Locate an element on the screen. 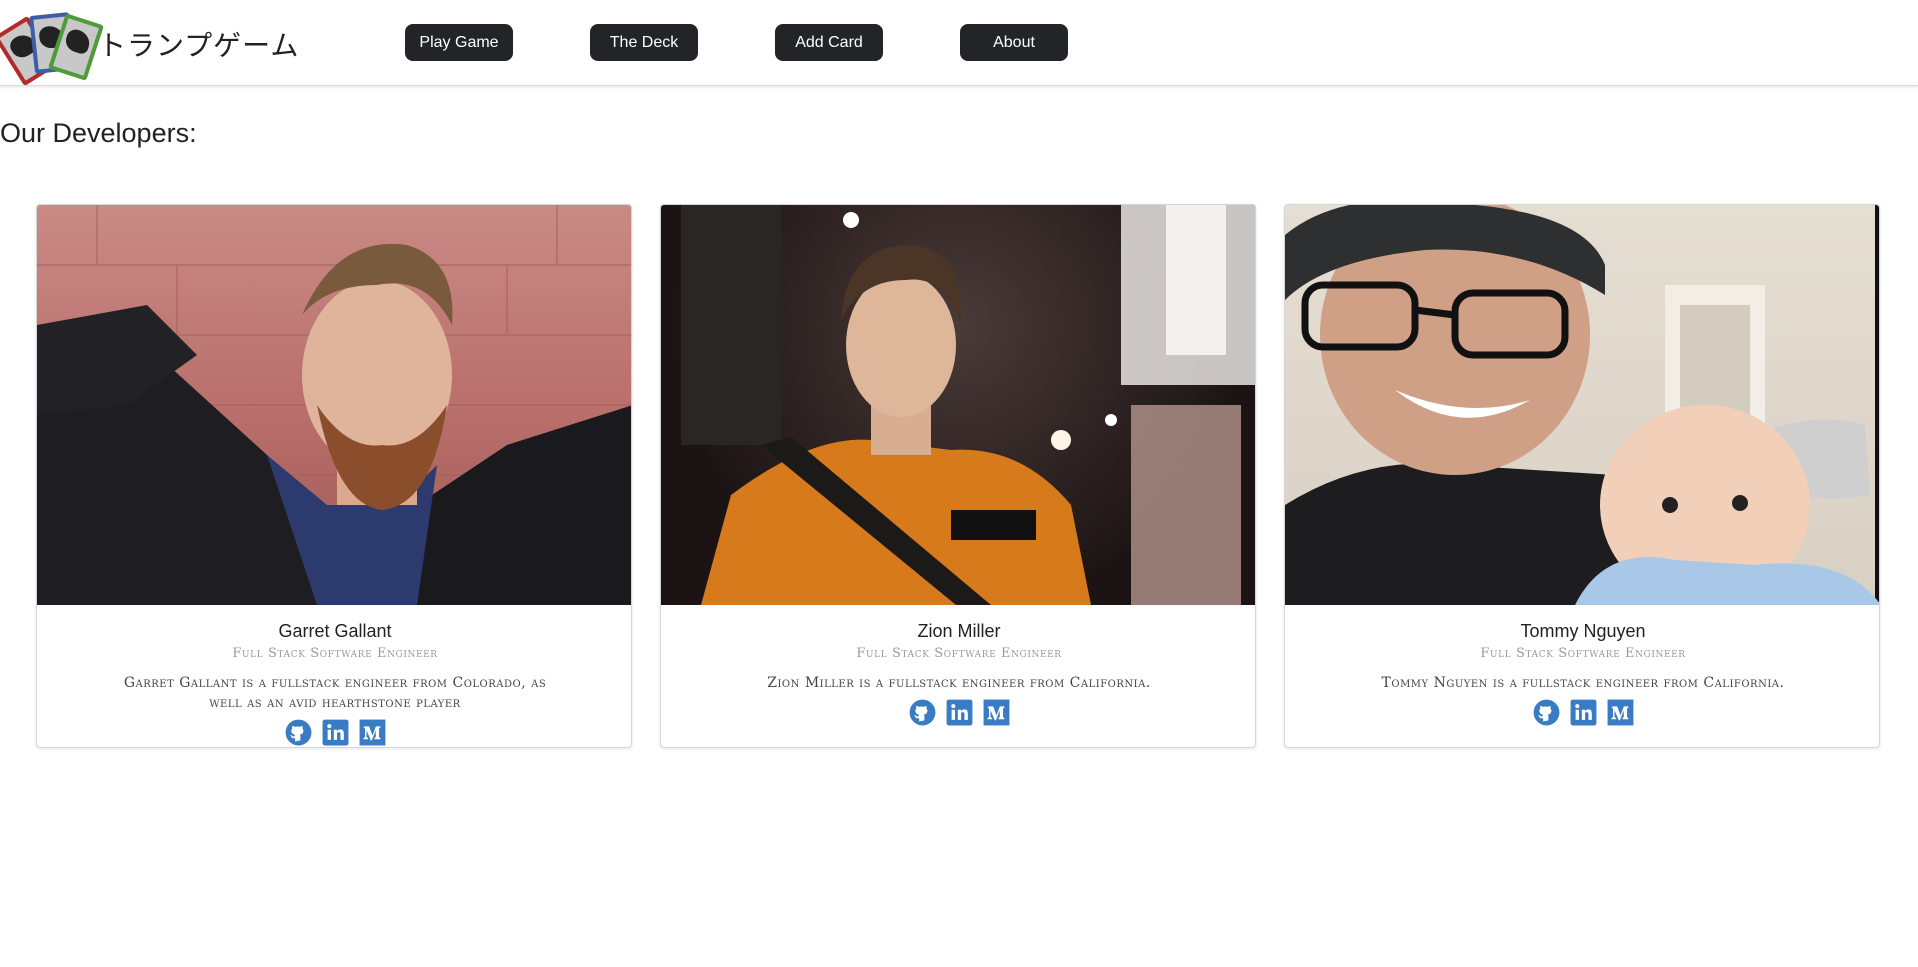  the-deck-button: The Deck is located at coordinates (644, 42).